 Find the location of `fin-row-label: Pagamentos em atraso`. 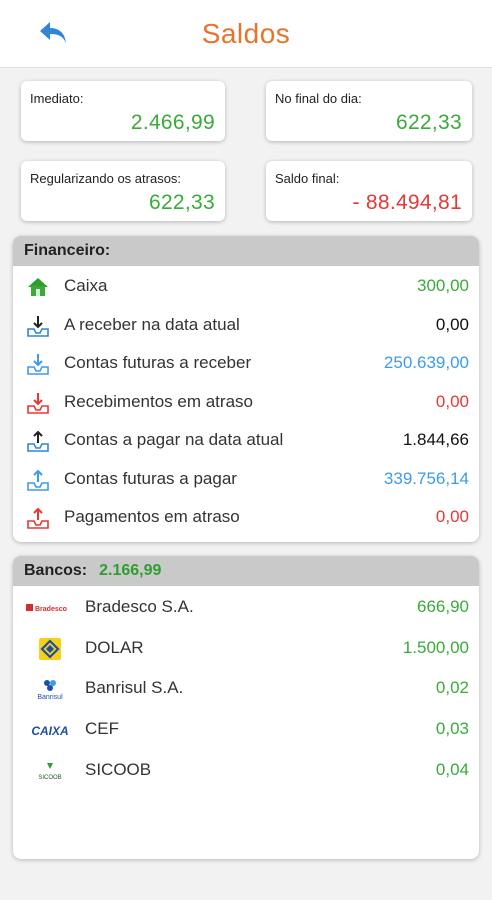

fin-row-label: Pagamentos em atraso is located at coordinates (152, 516).